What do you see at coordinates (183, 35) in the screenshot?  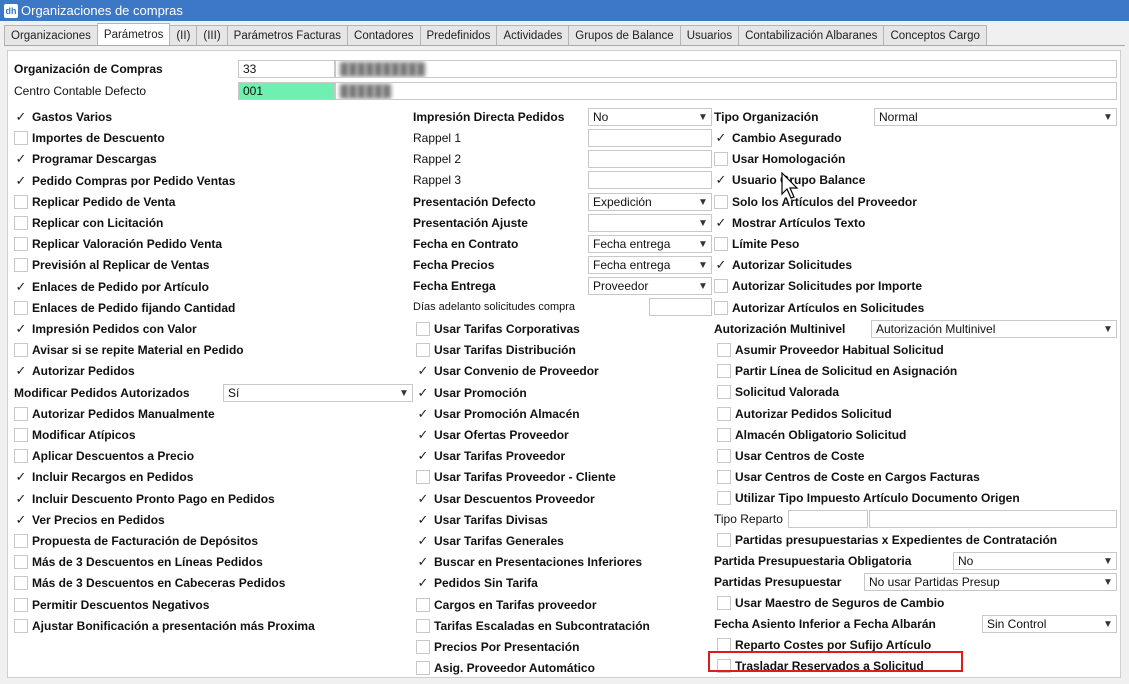 I see `tab-ii: (II)` at bounding box center [183, 35].